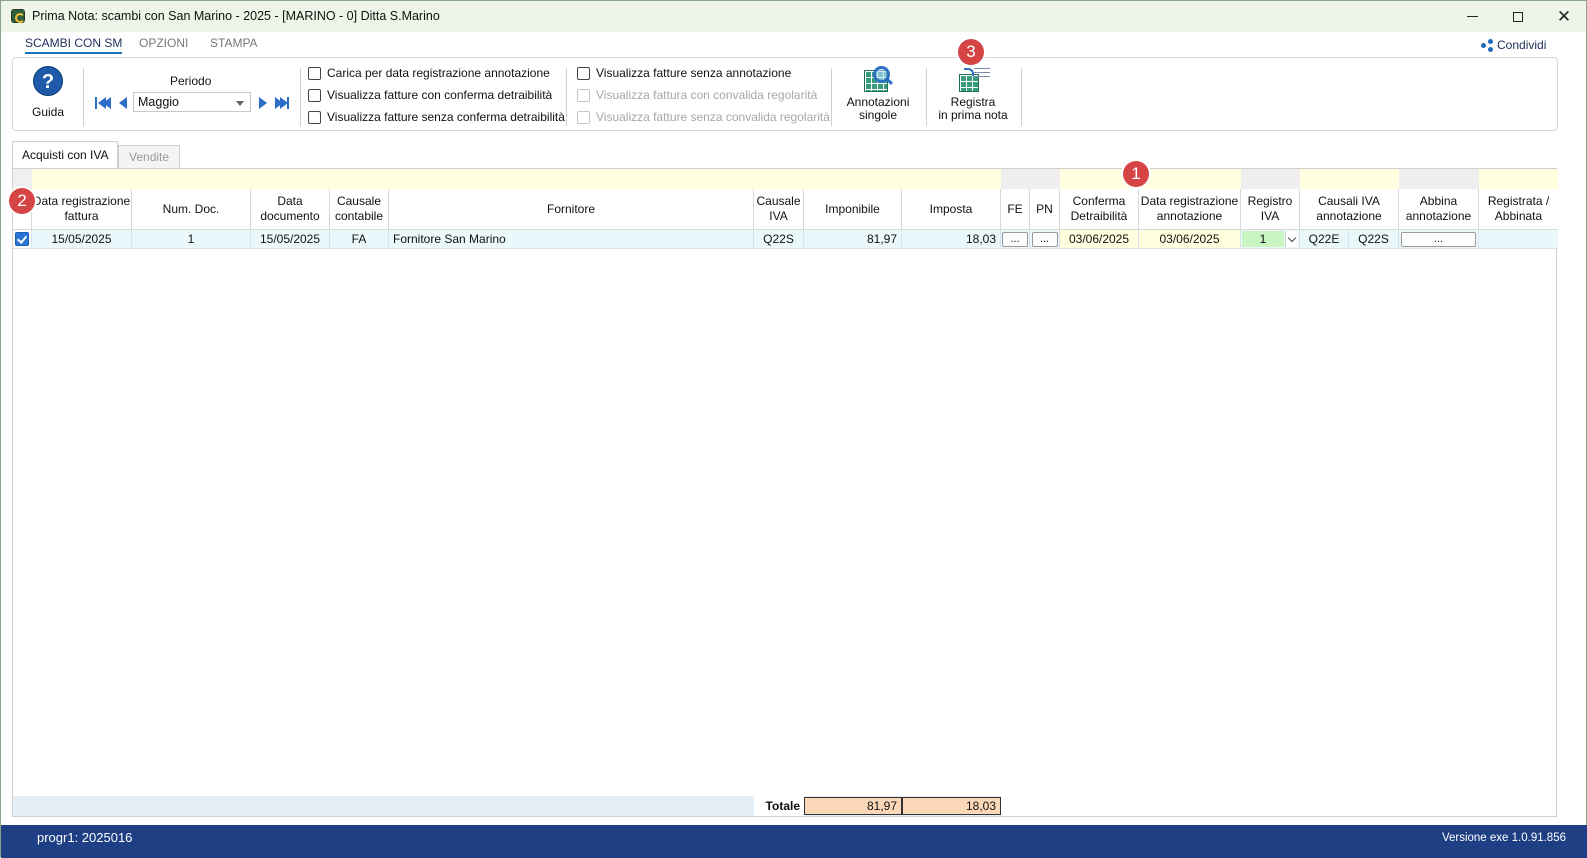  I want to click on cell-registro-iva: 1, so click(1270, 239).